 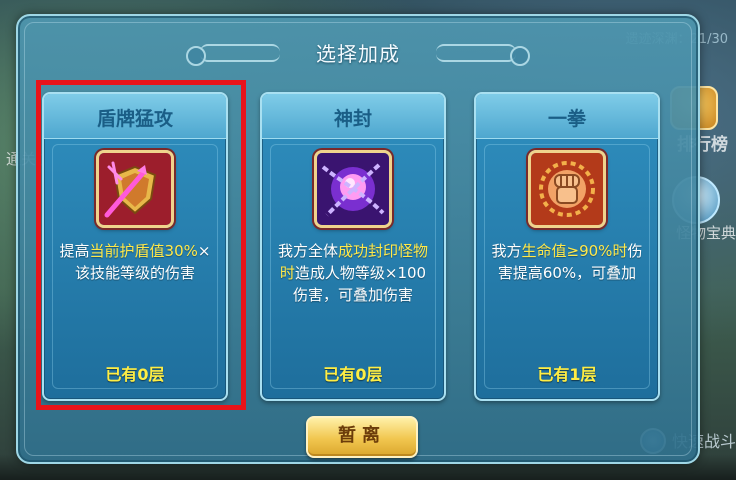 What do you see at coordinates (567, 374) in the screenshot?
I see `stack-count: 已有1层` at bounding box center [567, 374].